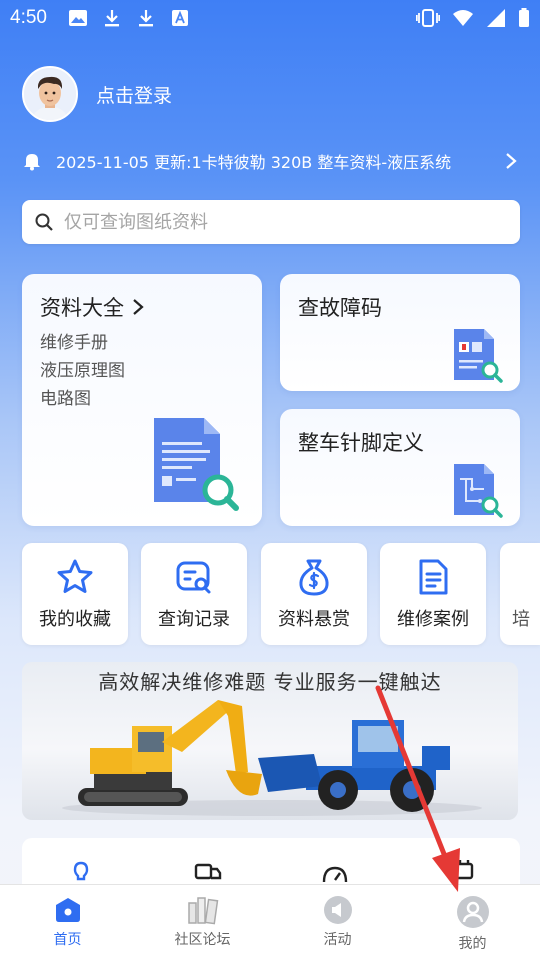 The image size is (540, 960). Describe the element at coordinates (180, 18) in the screenshot. I see `app-a-icon` at that location.